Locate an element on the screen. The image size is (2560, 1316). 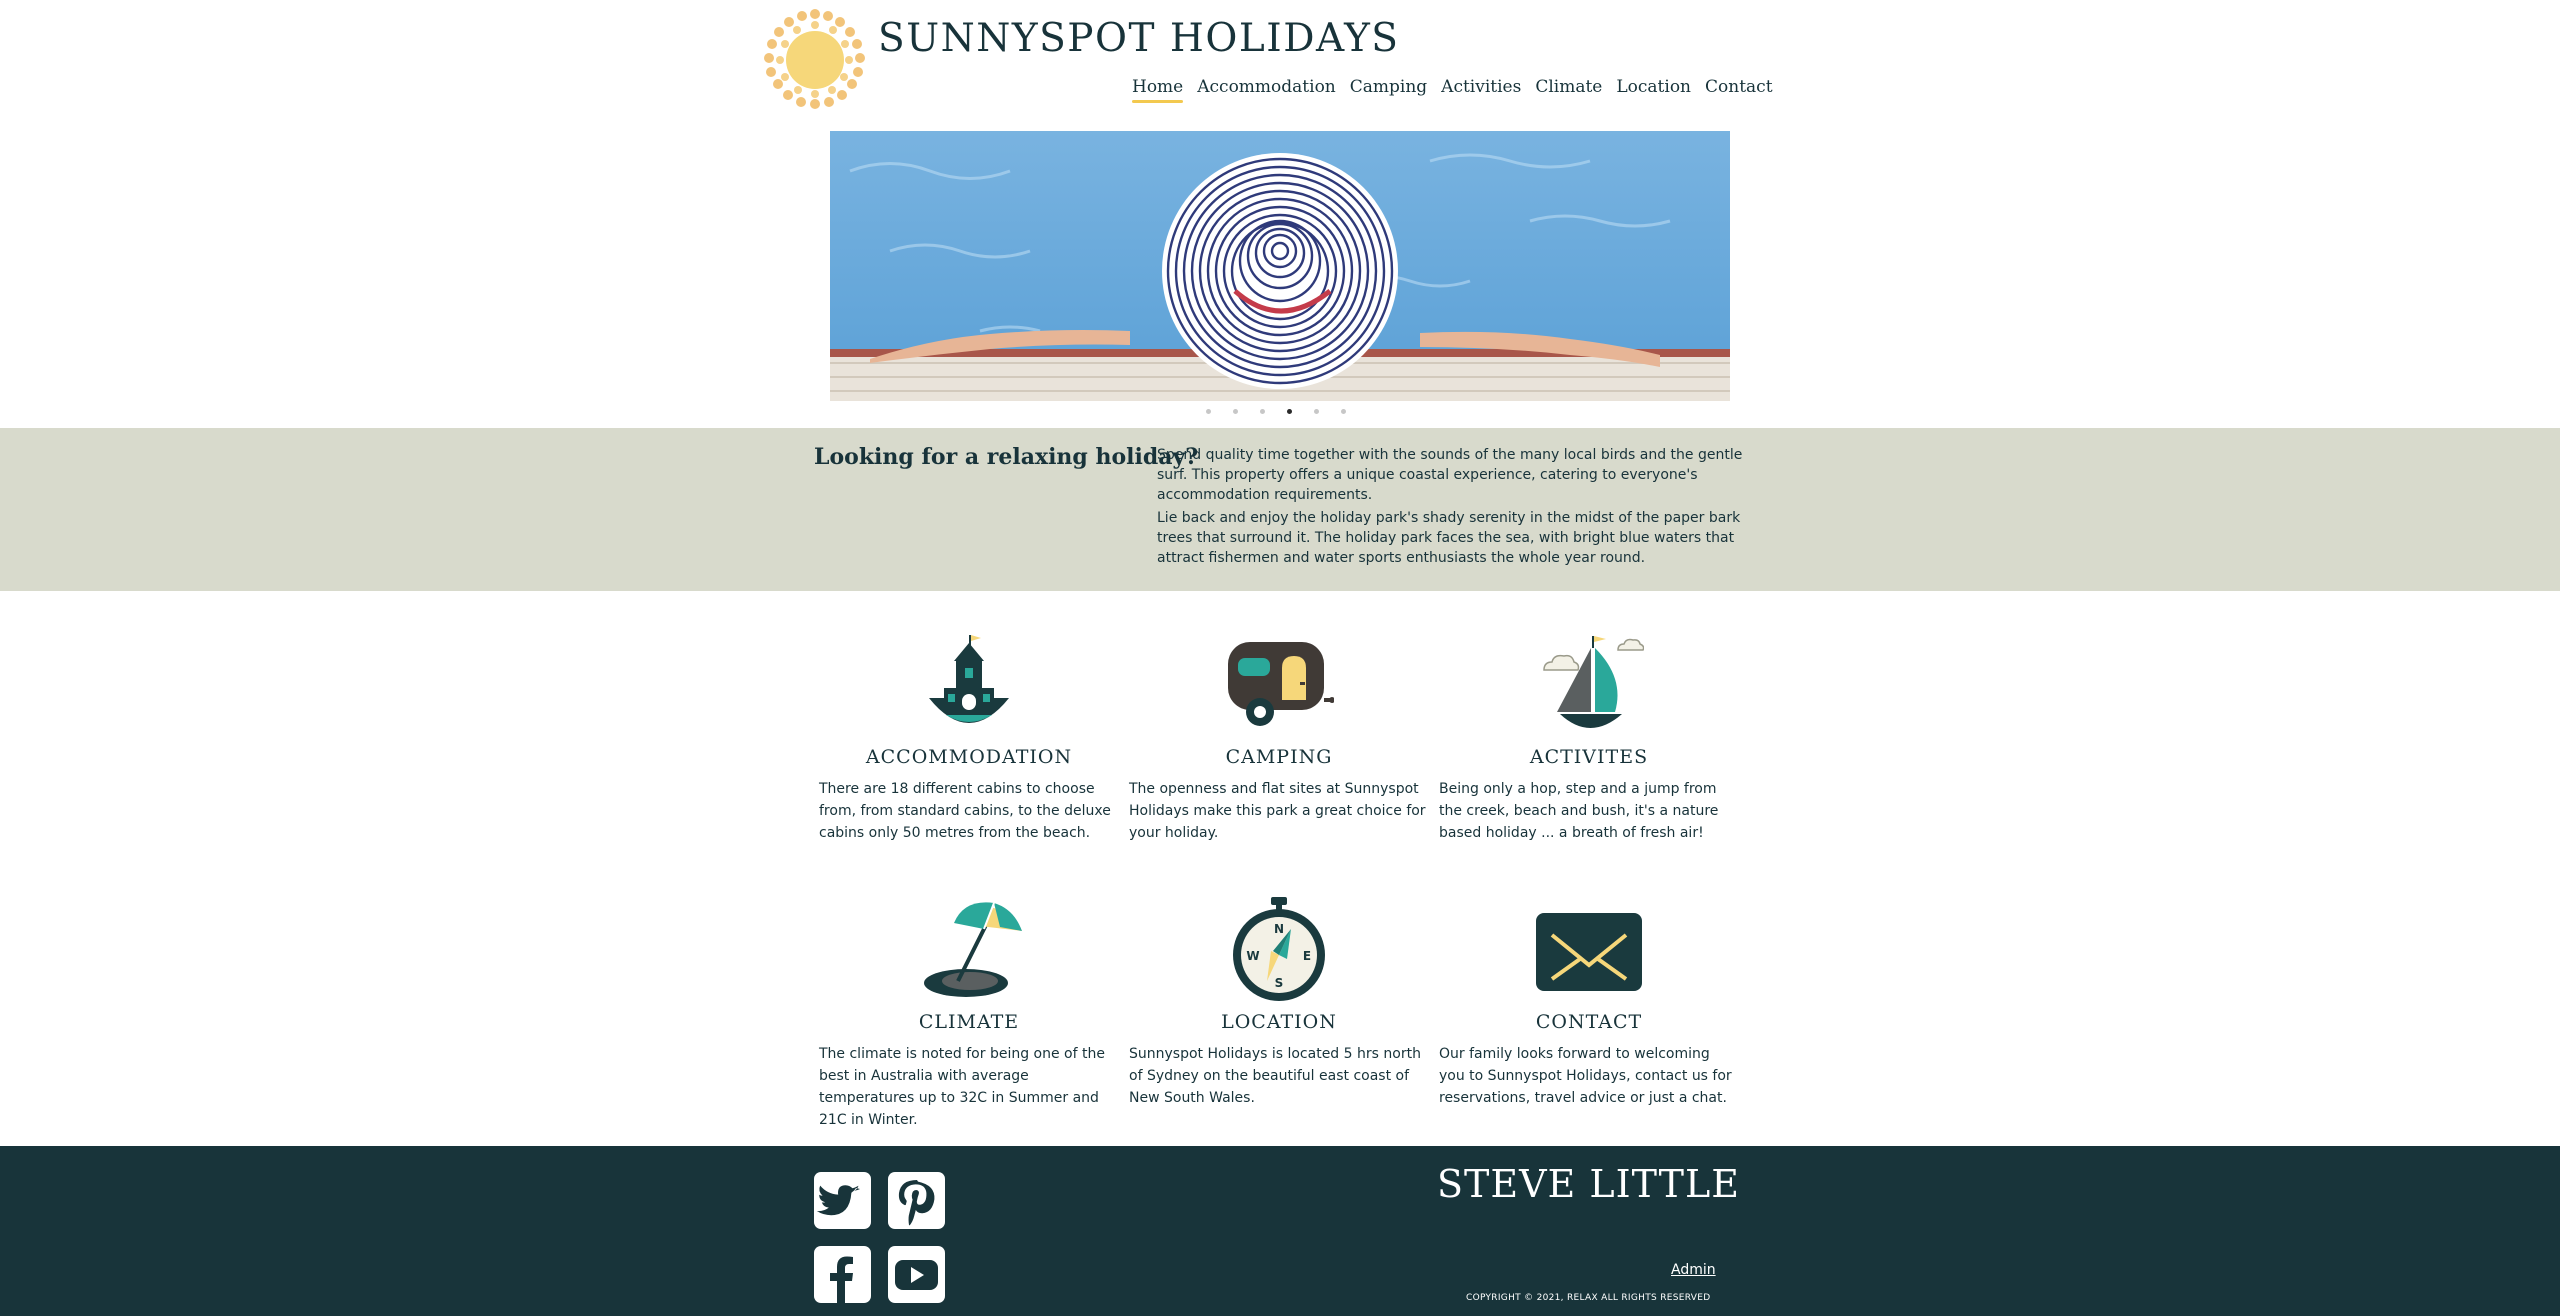
admin-link: Admin is located at coordinates (1693, 1270).